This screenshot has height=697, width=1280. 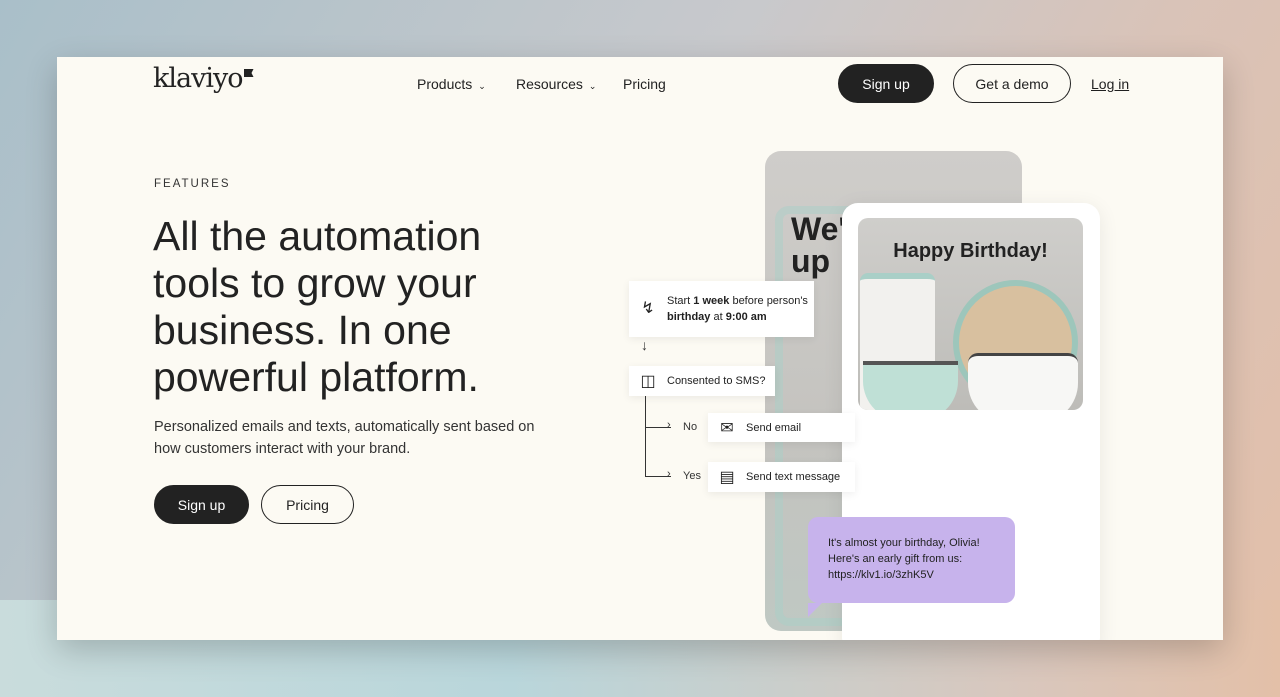 I want to click on send-text-text: Send text message, so click(x=793, y=477).